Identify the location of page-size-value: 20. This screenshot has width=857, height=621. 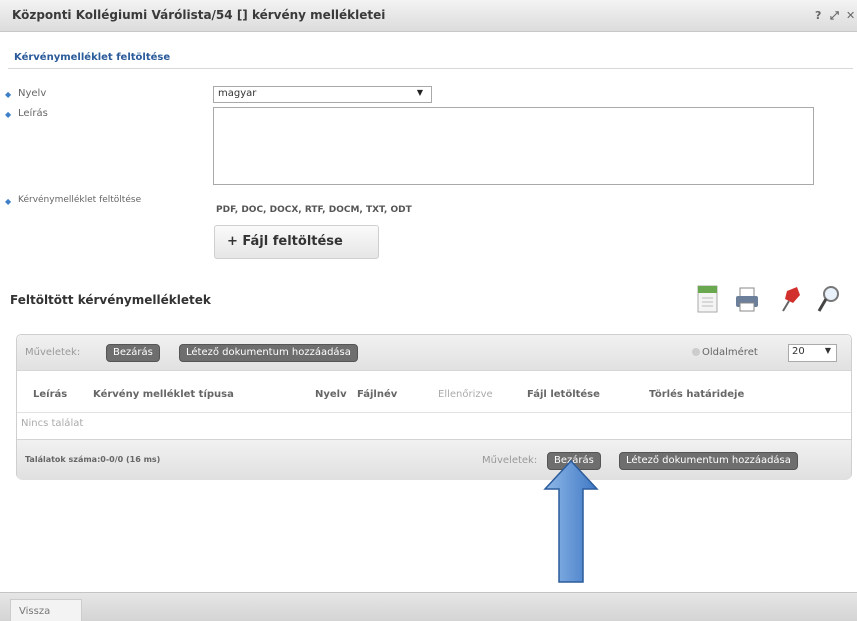
(798, 351).